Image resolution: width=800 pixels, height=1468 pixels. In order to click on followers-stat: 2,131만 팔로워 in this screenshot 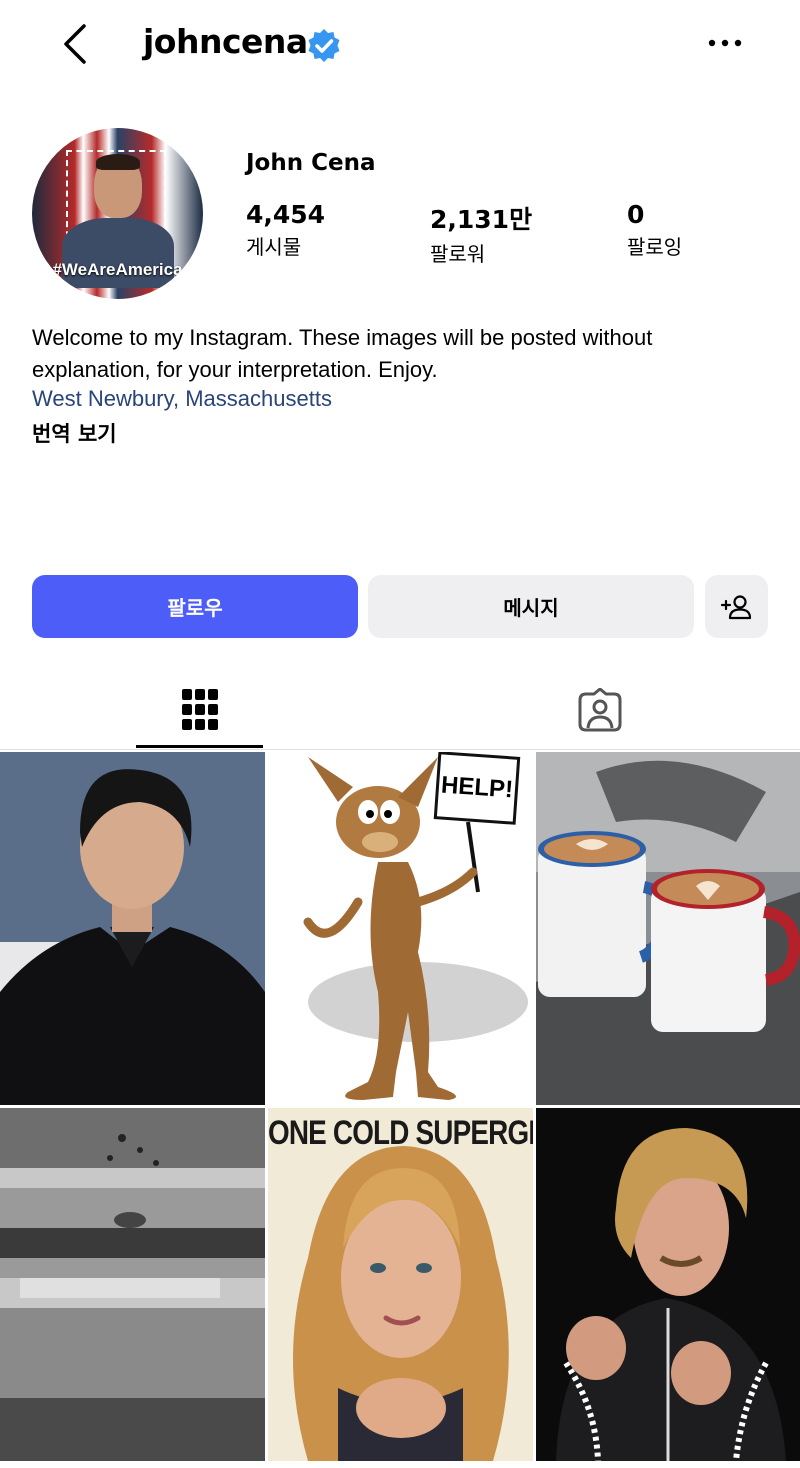, I will do `click(481, 233)`.